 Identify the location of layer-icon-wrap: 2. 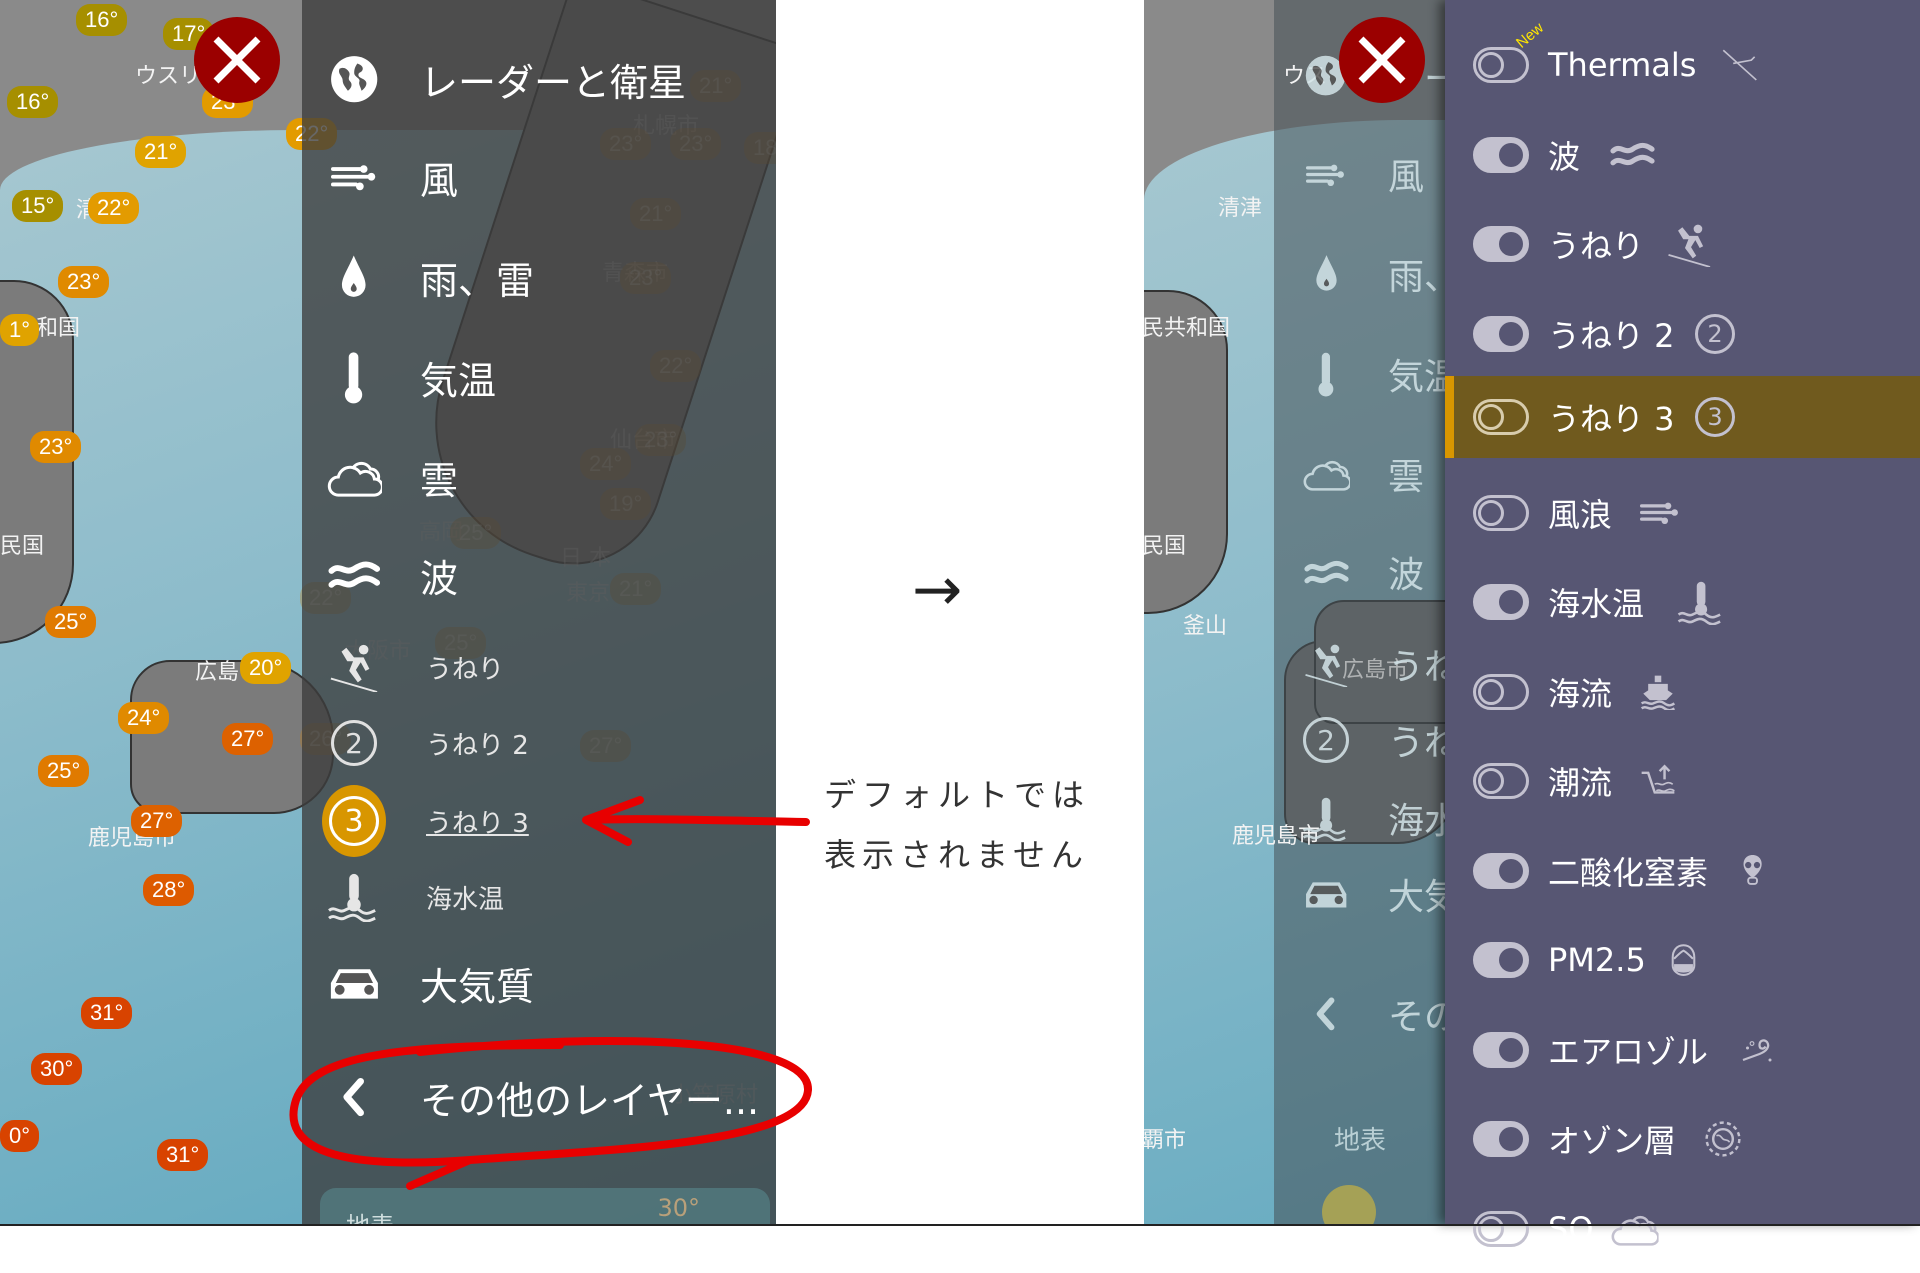
(1715, 333).